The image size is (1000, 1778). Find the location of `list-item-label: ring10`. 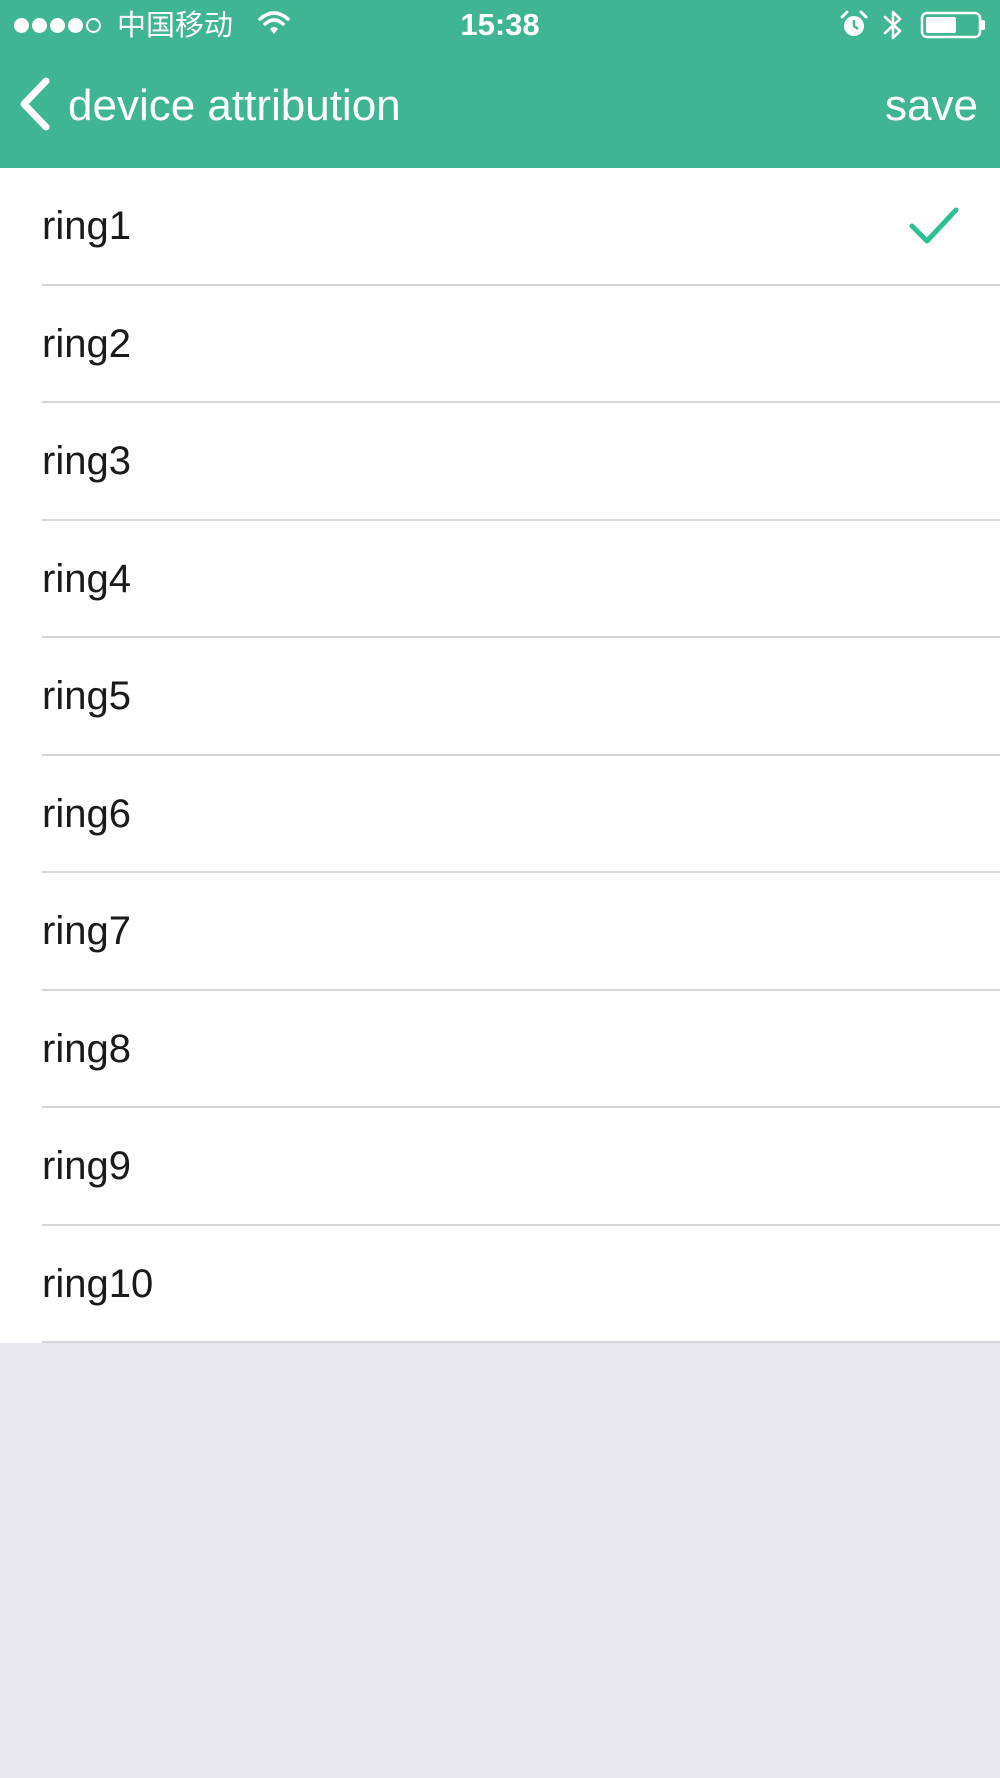

list-item-label: ring10 is located at coordinates (98, 1283).